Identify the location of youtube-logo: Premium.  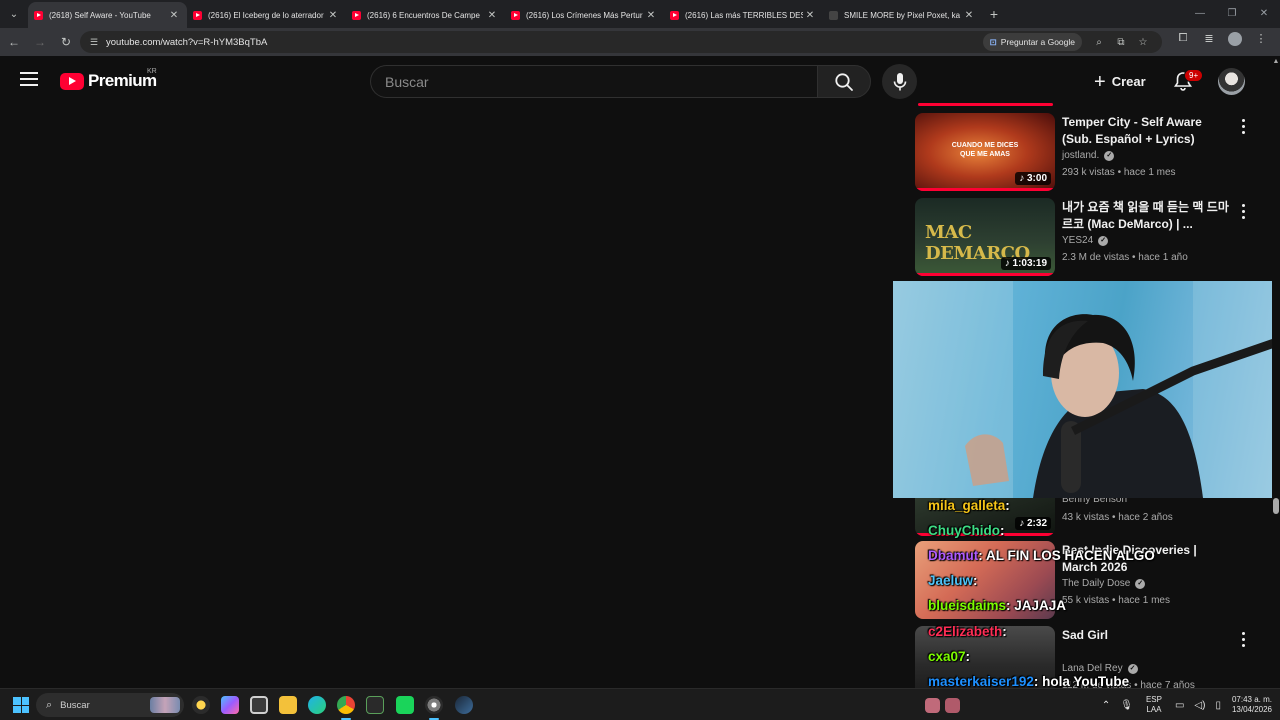
(108, 81).